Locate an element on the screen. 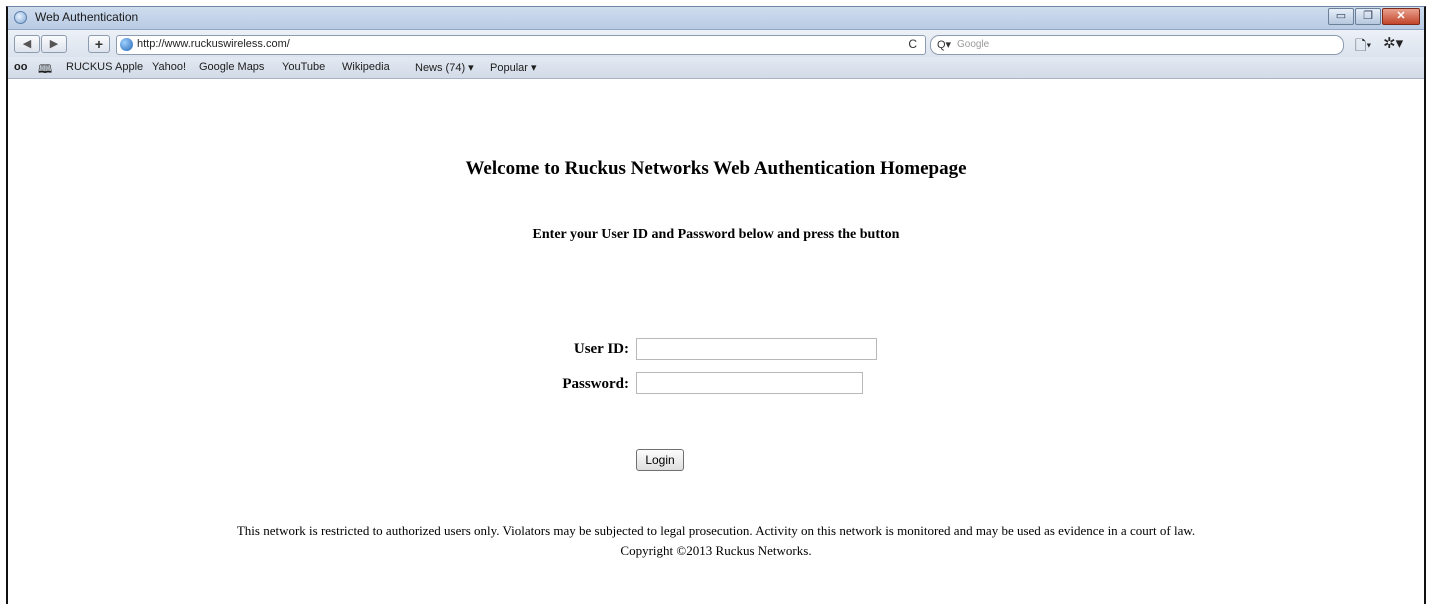 Image resolution: width=1433 pixels, height=604 pixels. title-bar: Web Authentication ▭ ❐ ✕ is located at coordinates (716, 18).